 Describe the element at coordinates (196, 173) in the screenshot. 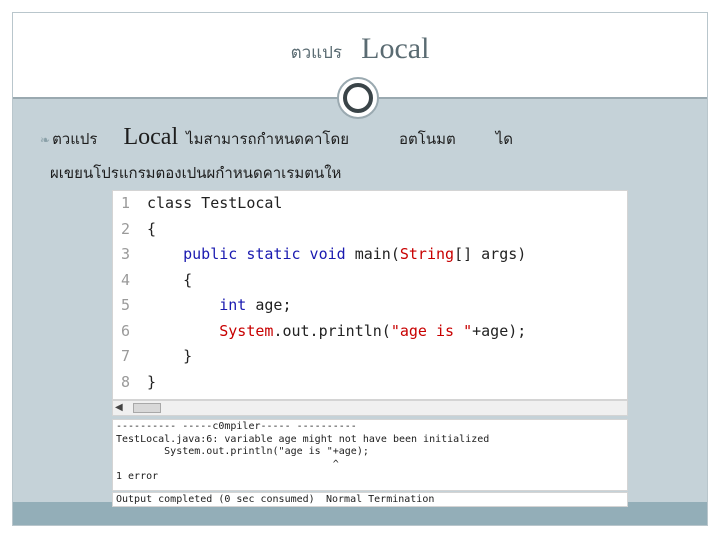

I see `bullet-line-2: ผเขยนโปรแกรมตองเปนผกำหนดคาเรมตนให` at that location.